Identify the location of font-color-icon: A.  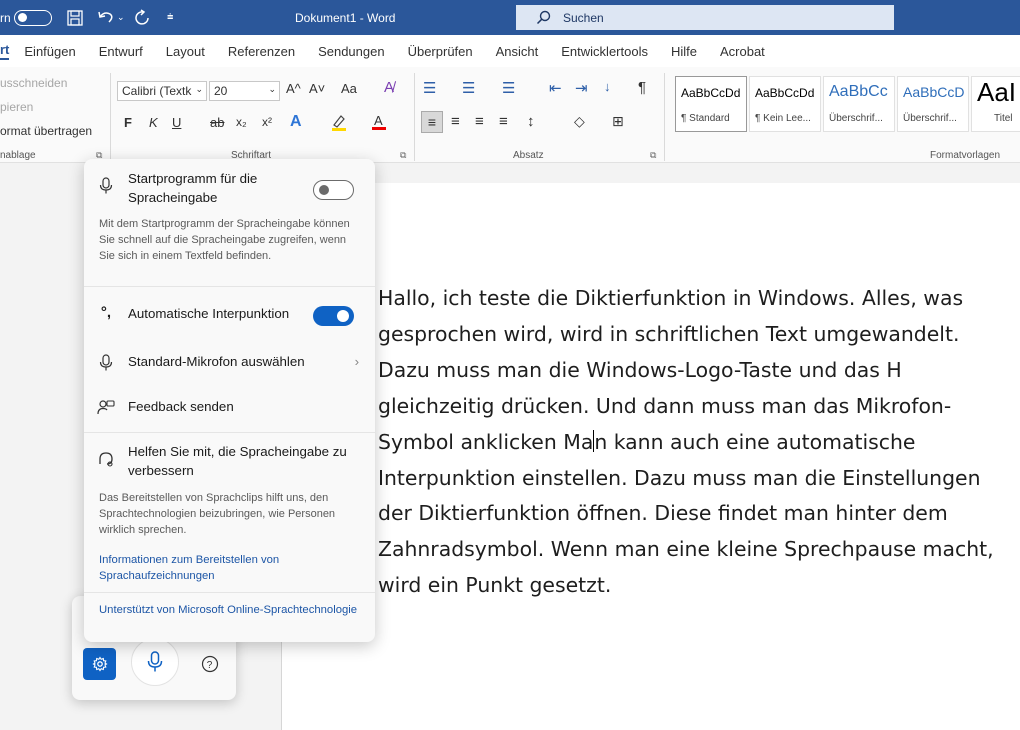
(379, 122).